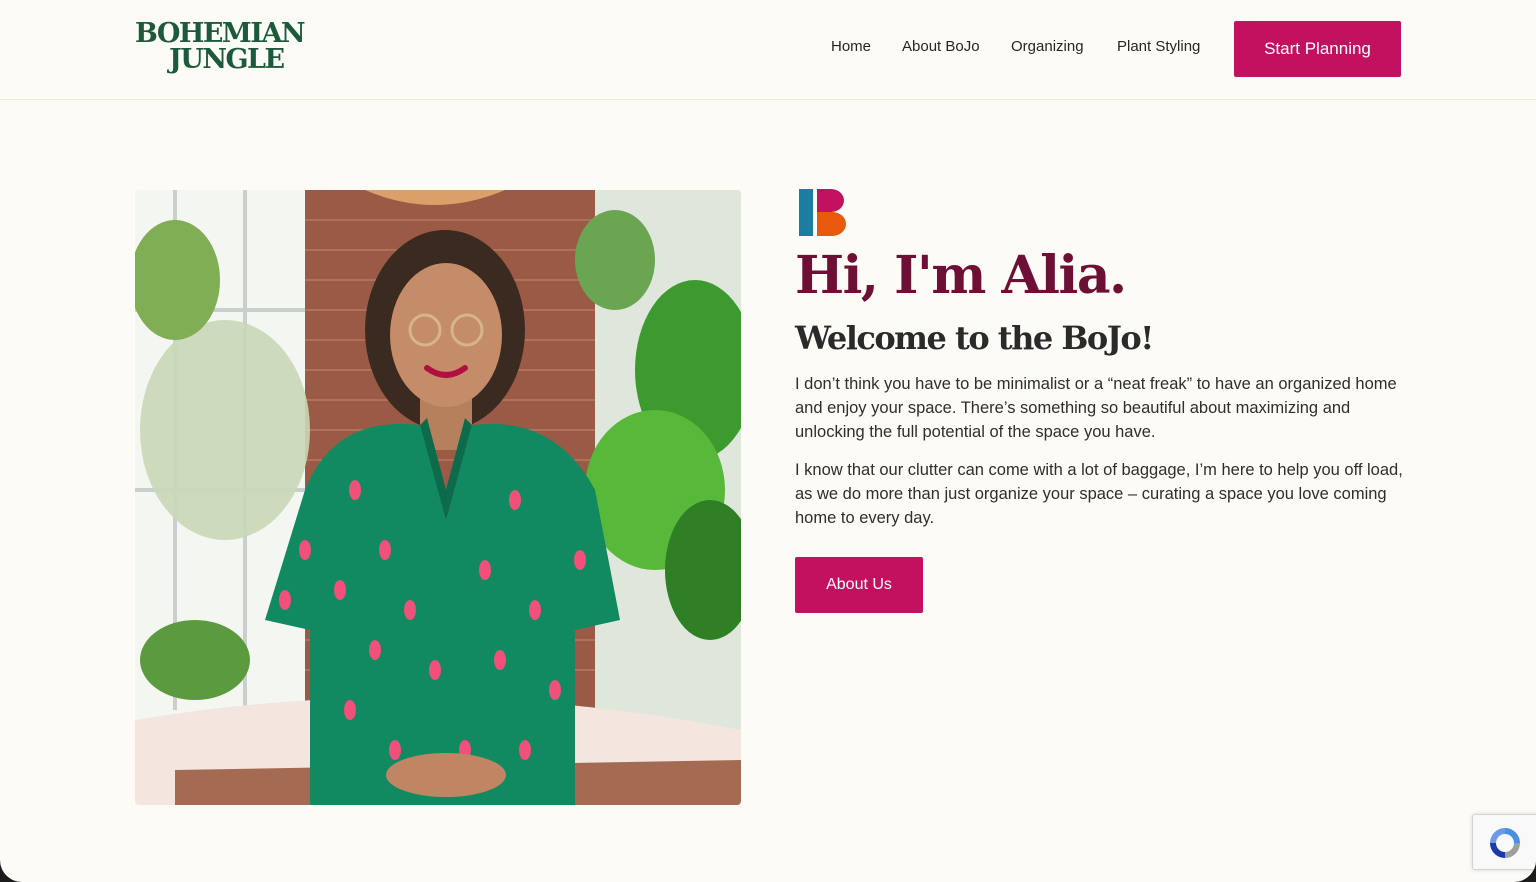 This screenshot has width=1536, height=882. I want to click on nav-home: Home, so click(851, 46).